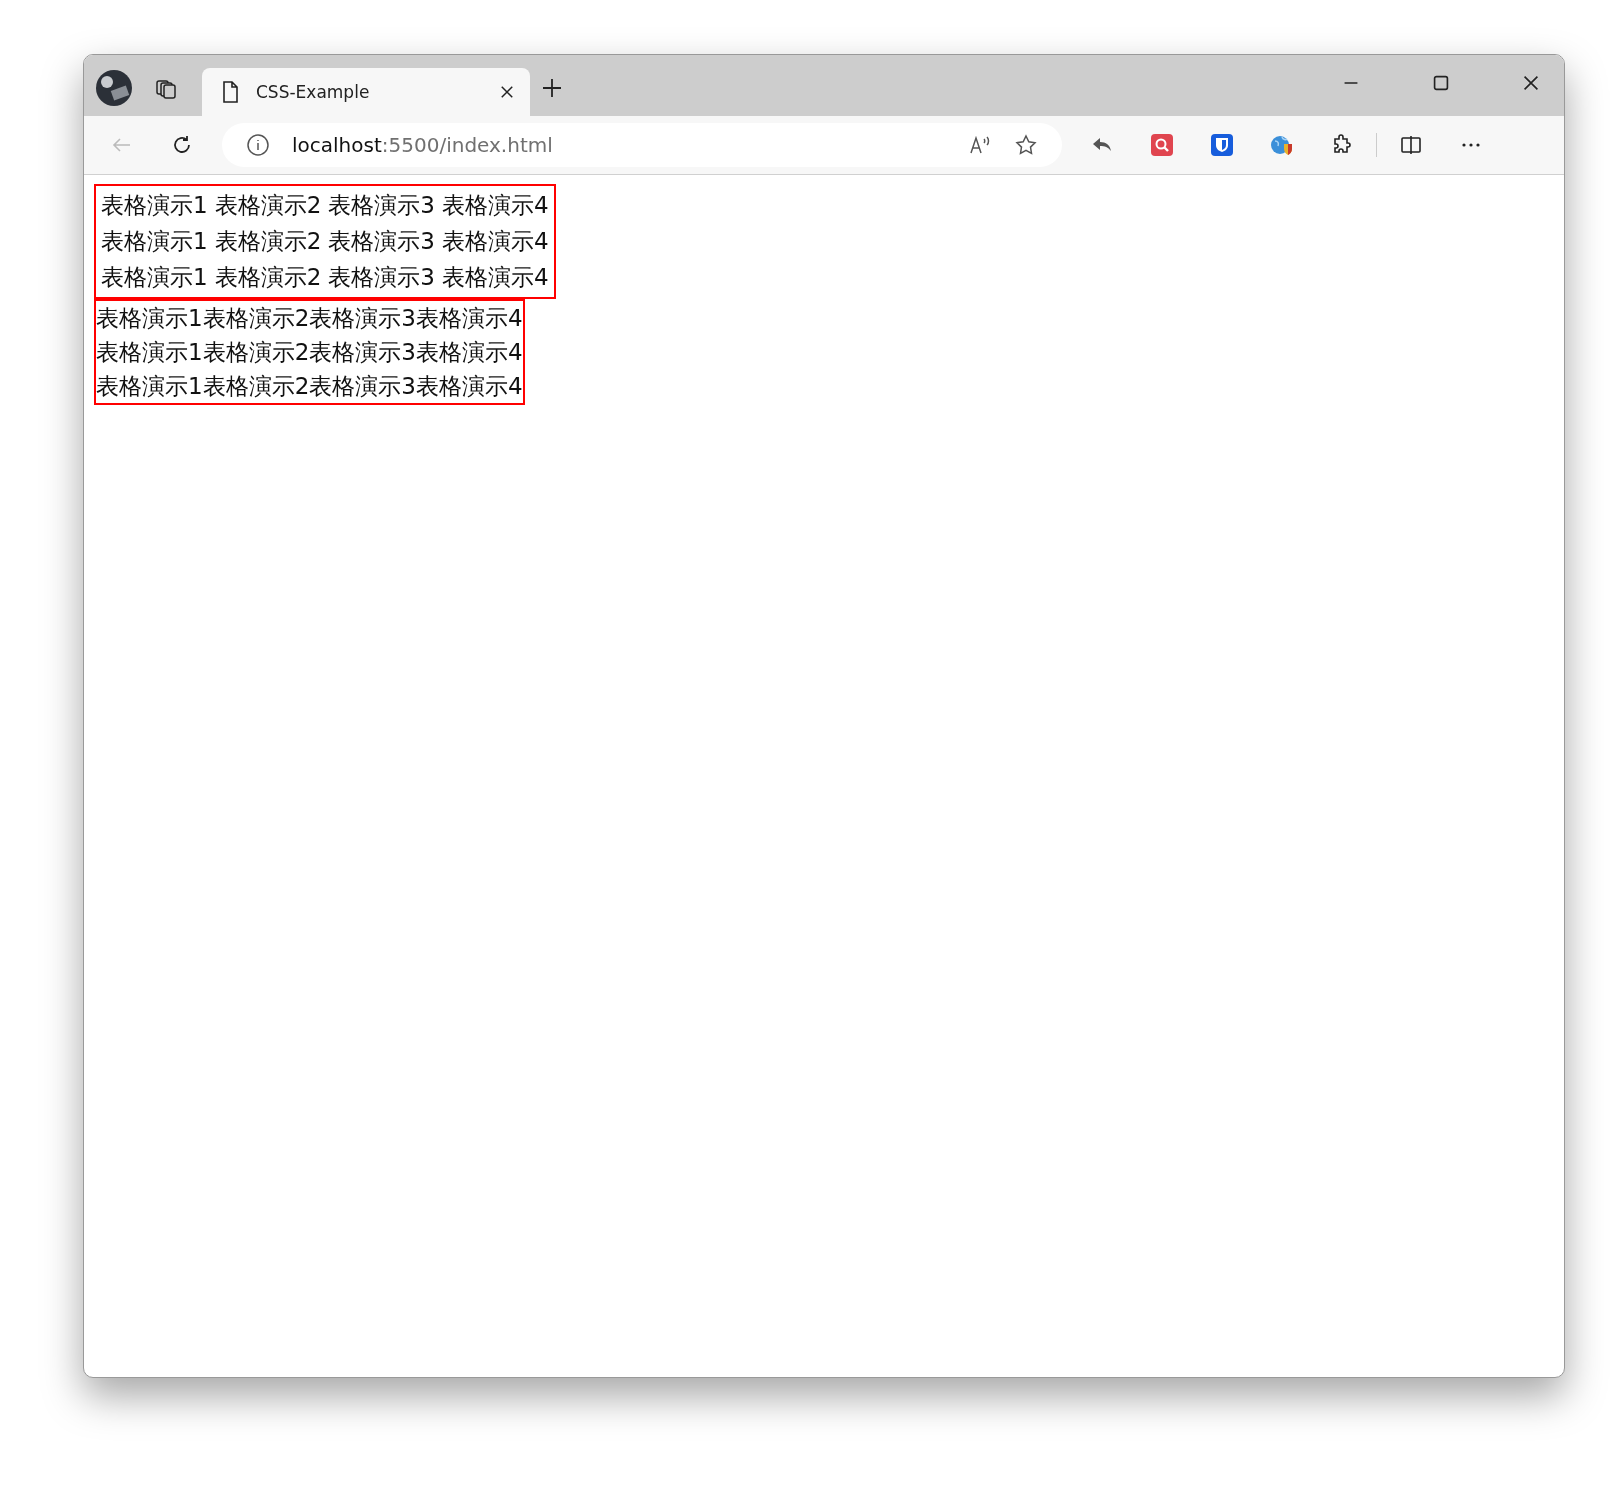  I want to click on url-path: :5500/index.html, so click(467, 145).